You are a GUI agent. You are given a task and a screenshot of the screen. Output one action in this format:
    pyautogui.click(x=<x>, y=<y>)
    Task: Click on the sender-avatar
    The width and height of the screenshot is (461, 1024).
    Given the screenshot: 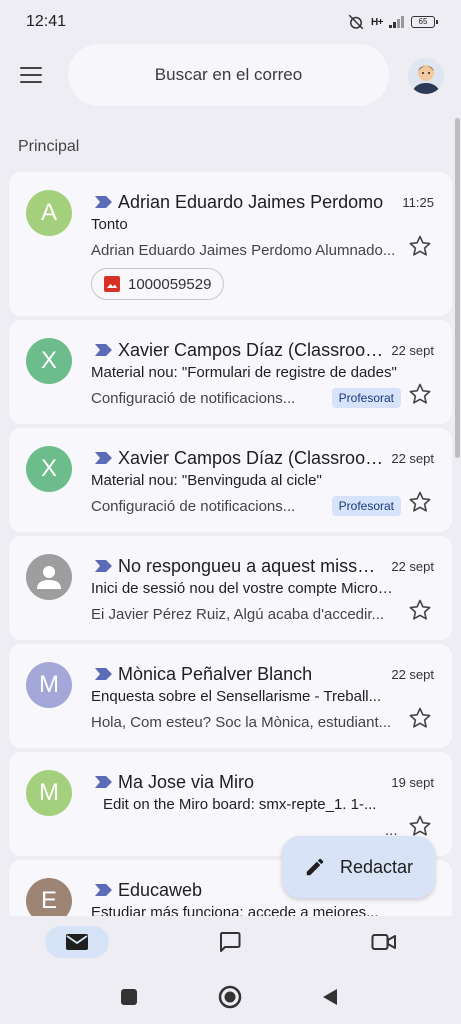 What is the action you would take?
    pyautogui.click(x=49, y=577)
    